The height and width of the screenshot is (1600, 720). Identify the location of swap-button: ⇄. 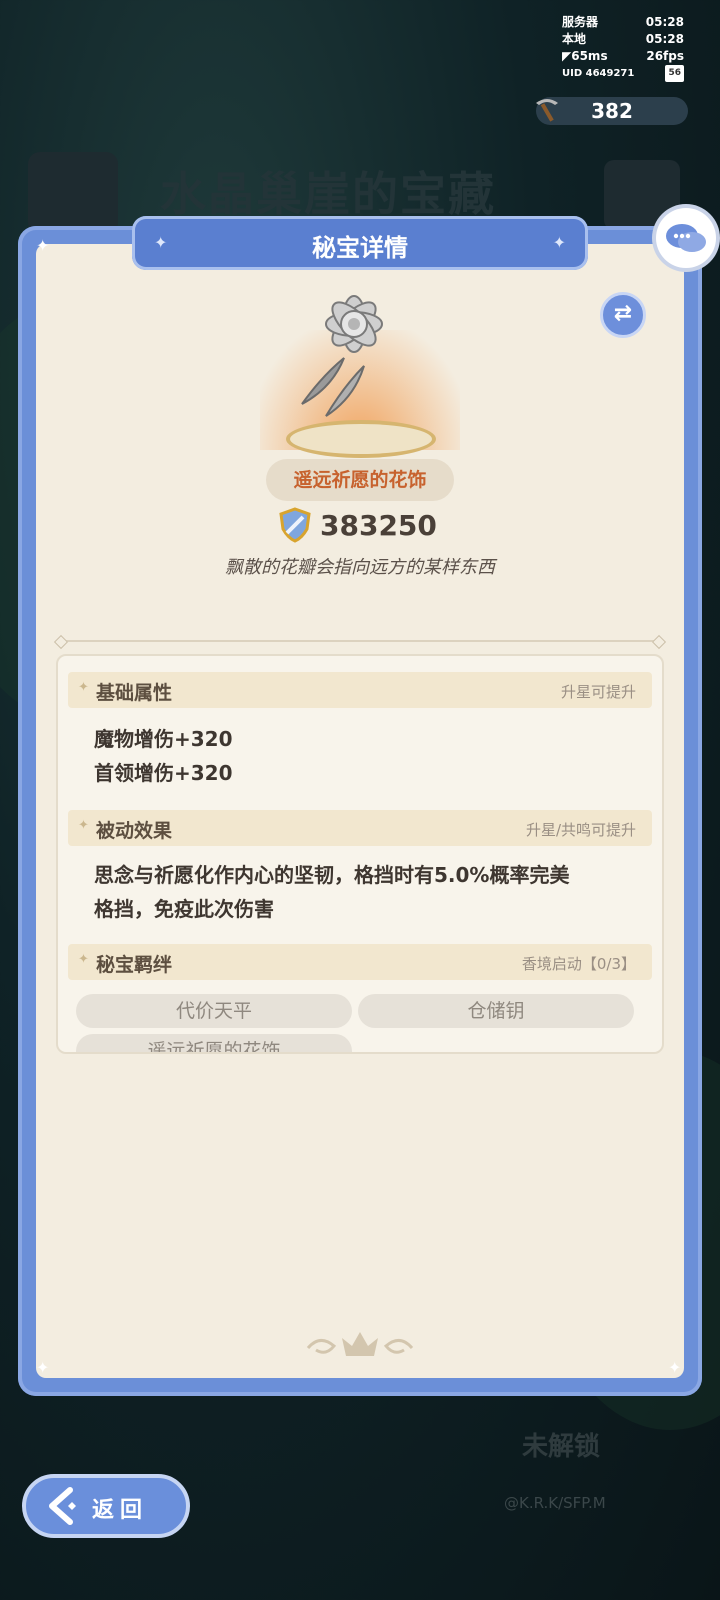
(623, 315).